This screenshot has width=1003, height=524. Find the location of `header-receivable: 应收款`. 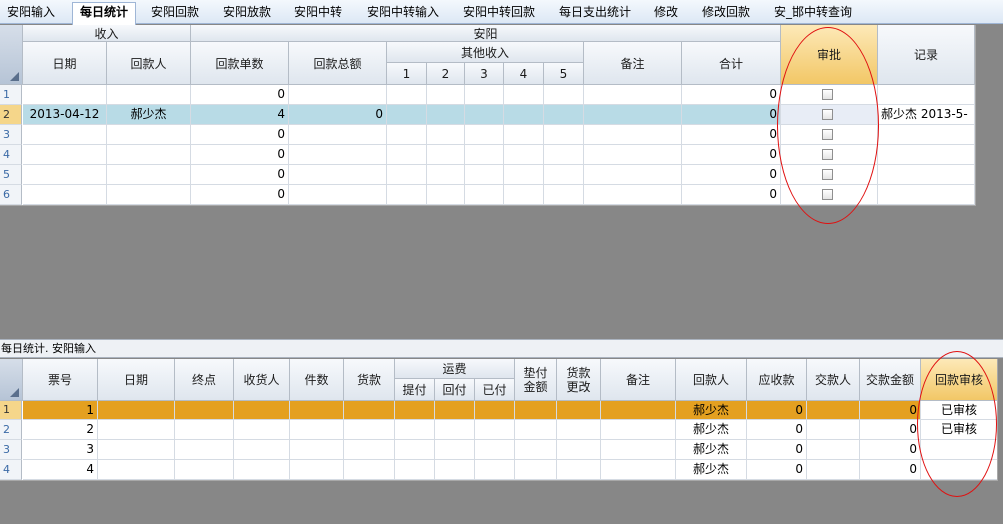

header-receivable: 应收款 is located at coordinates (777, 380).